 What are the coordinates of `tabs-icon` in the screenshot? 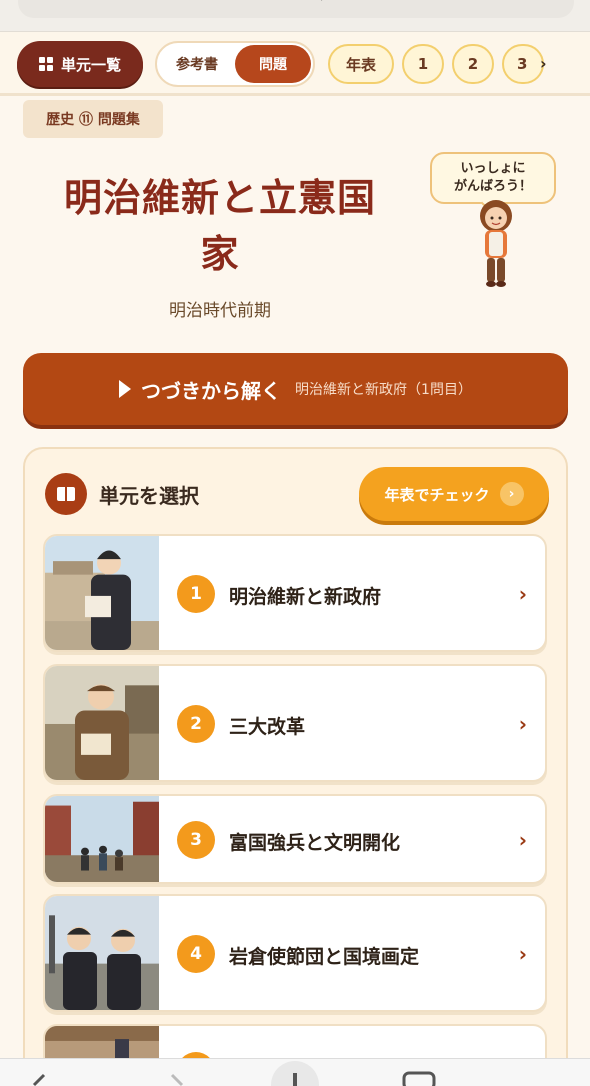 It's located at (419, 1078).